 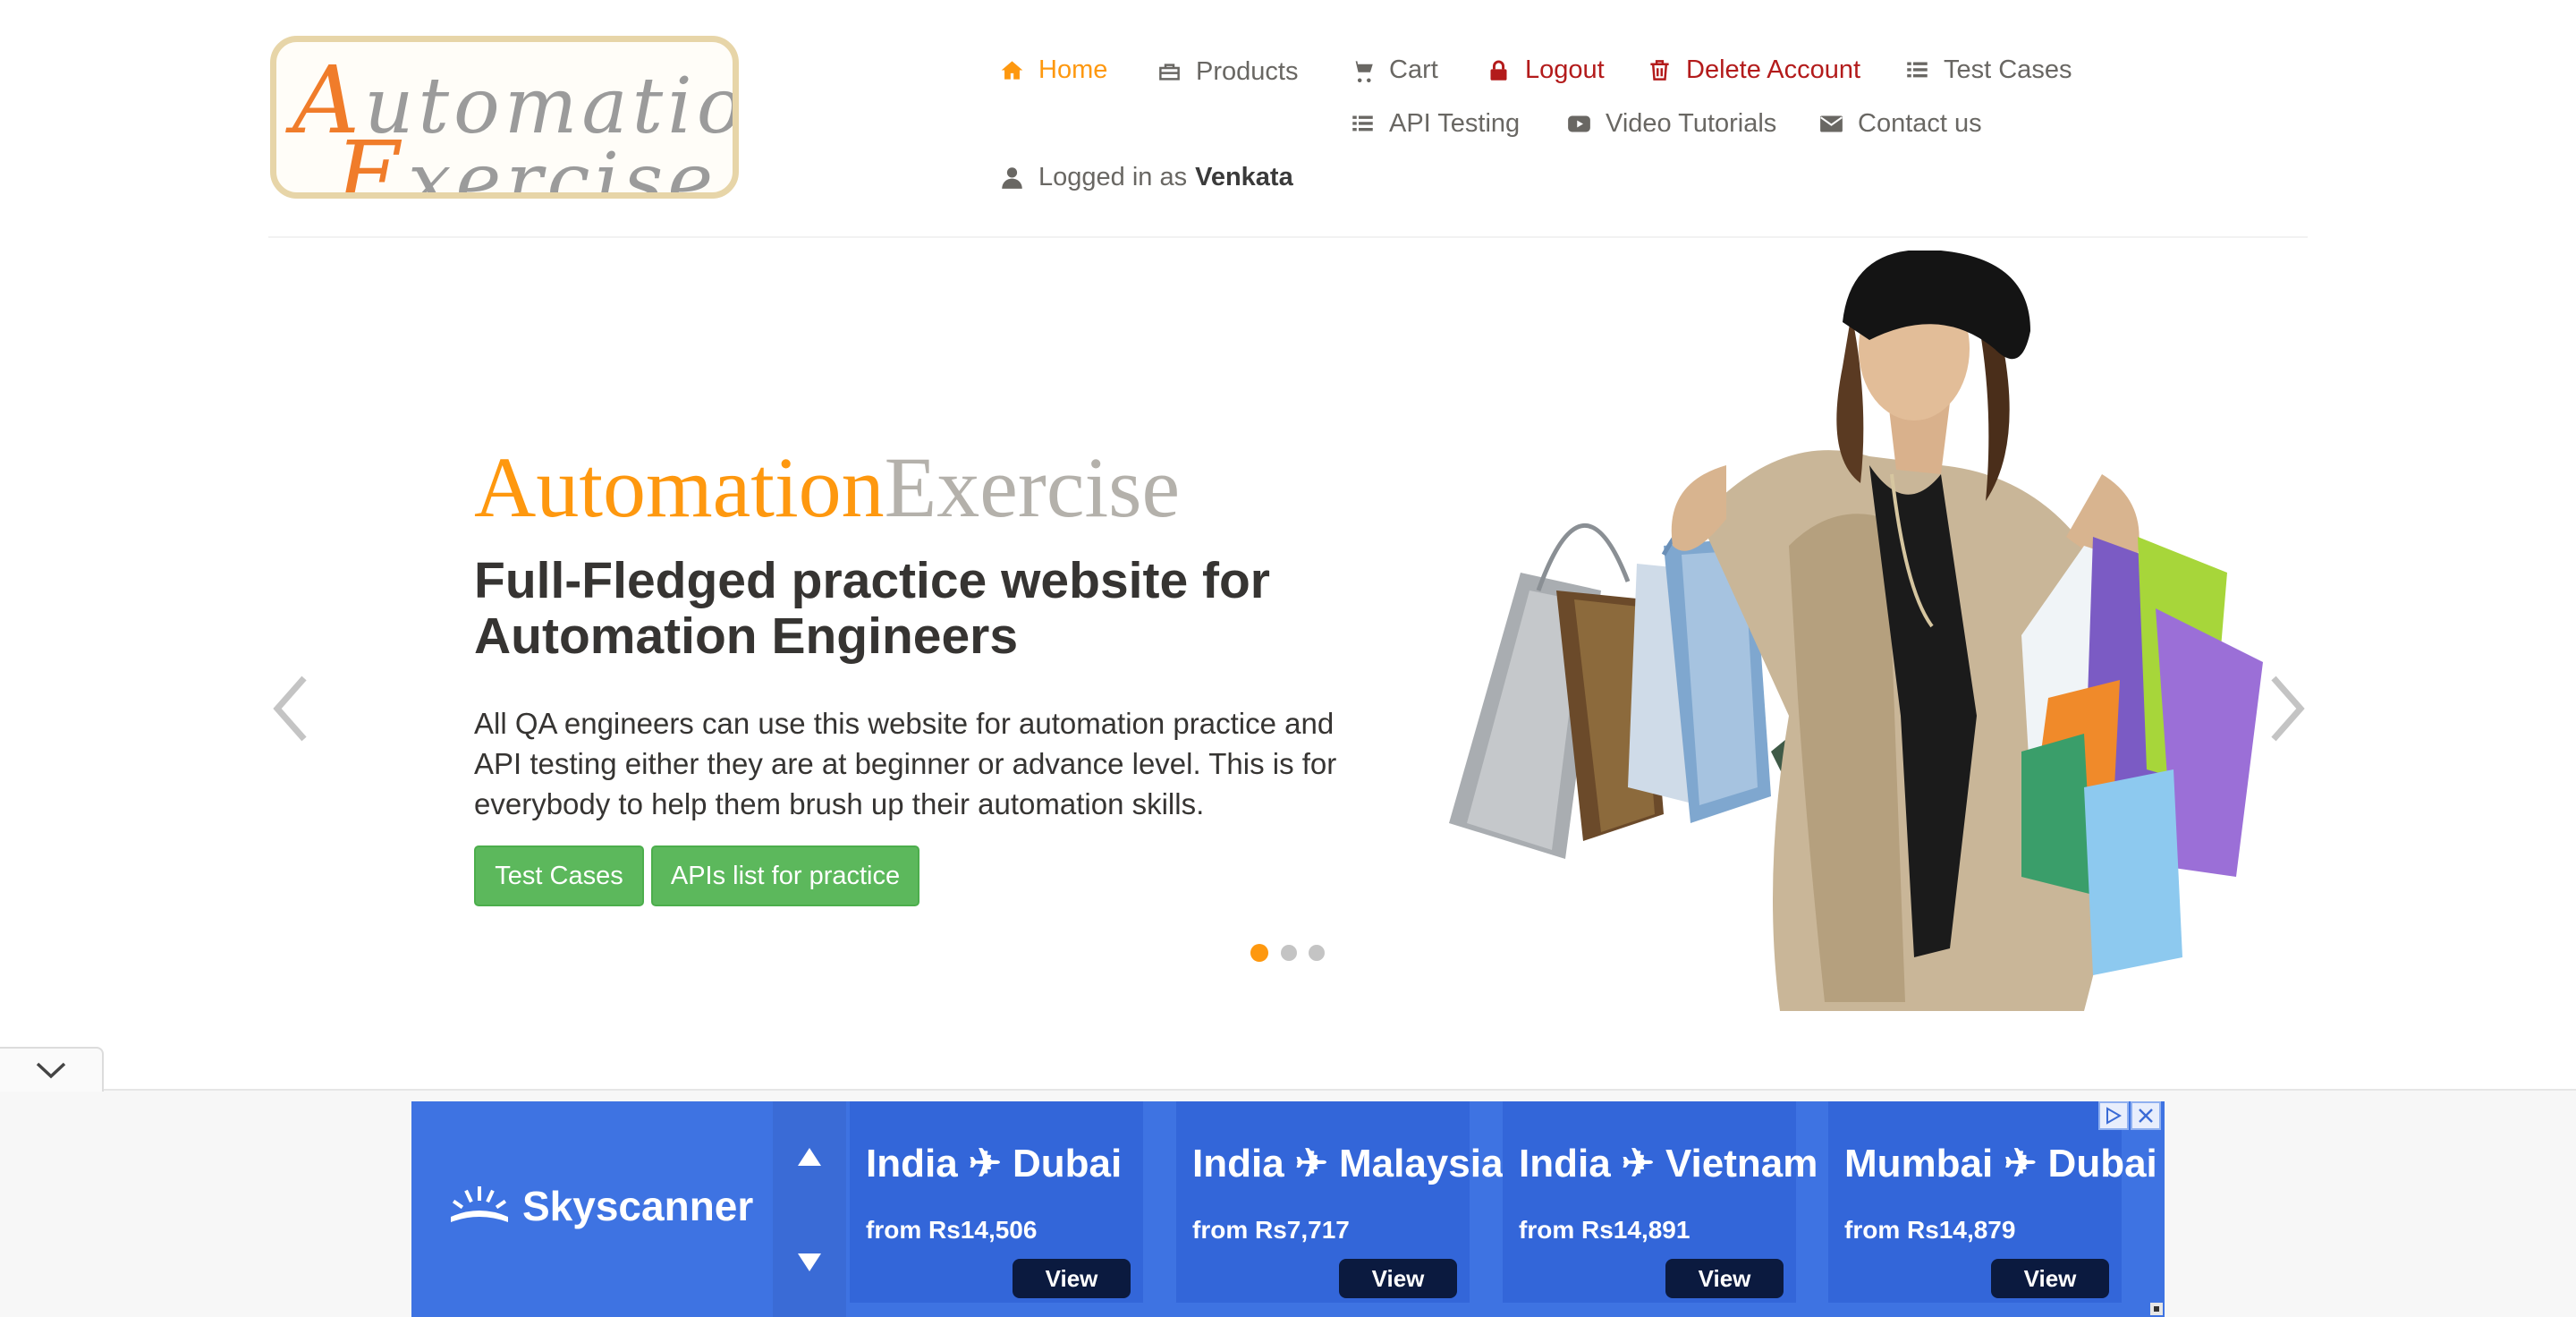 What do you see at coordinates (1660, 1202) in the screenshot?
I see `ad-card-3: India ✈ Vietnam from Rs14,891 View` at bounding box center [1660, 1202].